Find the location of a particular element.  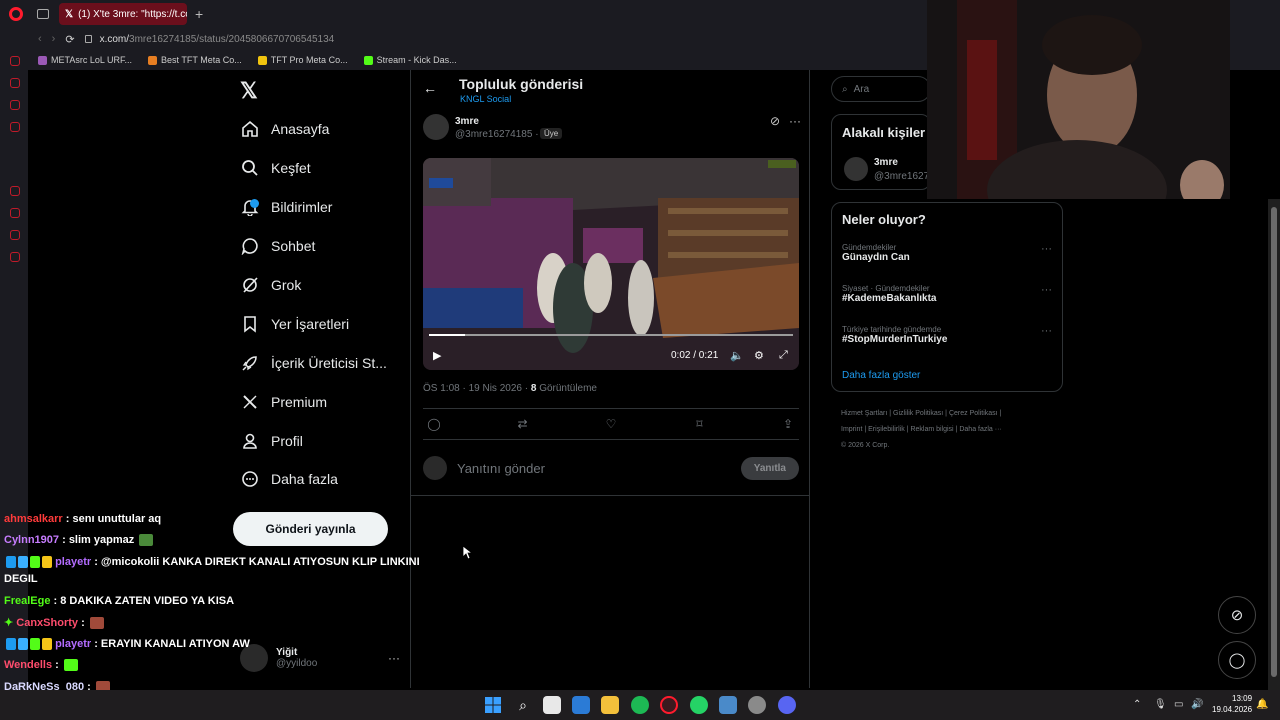

video-progress is located at coordinates (611, 335).